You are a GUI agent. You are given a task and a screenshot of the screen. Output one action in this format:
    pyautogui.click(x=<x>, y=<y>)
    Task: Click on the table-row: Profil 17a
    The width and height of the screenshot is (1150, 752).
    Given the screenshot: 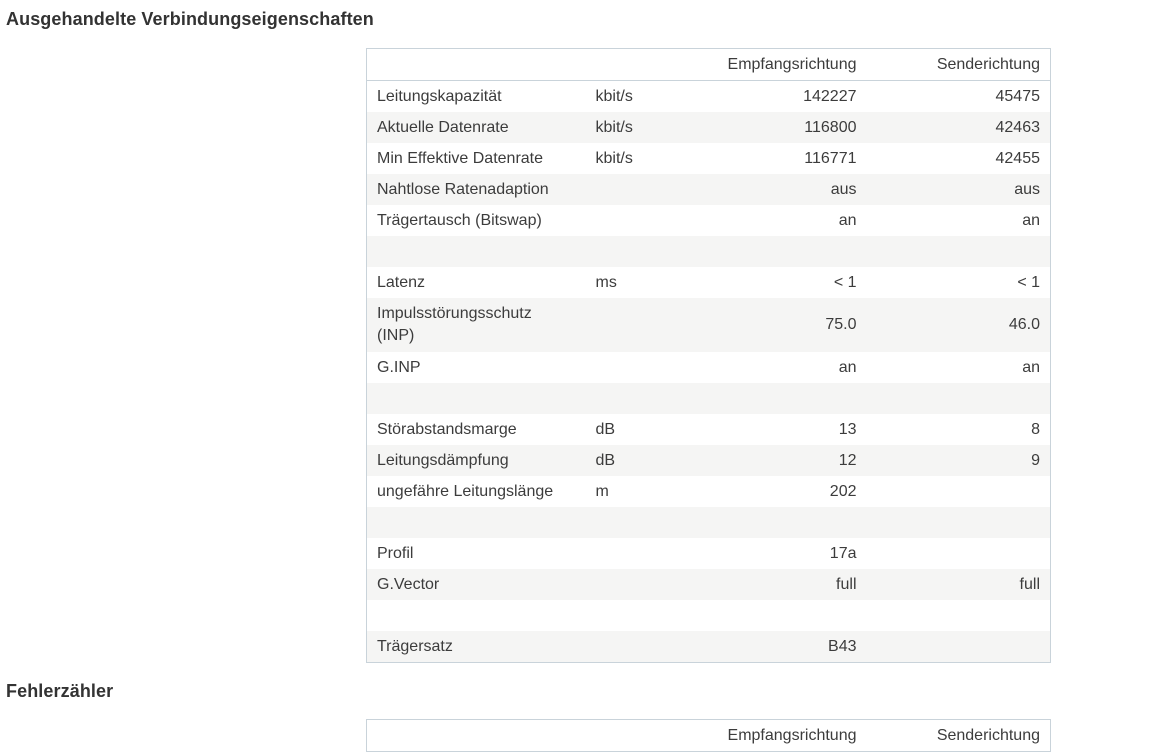 What is the action you would take?
    pyautogui.click(x=708, y=553)
    